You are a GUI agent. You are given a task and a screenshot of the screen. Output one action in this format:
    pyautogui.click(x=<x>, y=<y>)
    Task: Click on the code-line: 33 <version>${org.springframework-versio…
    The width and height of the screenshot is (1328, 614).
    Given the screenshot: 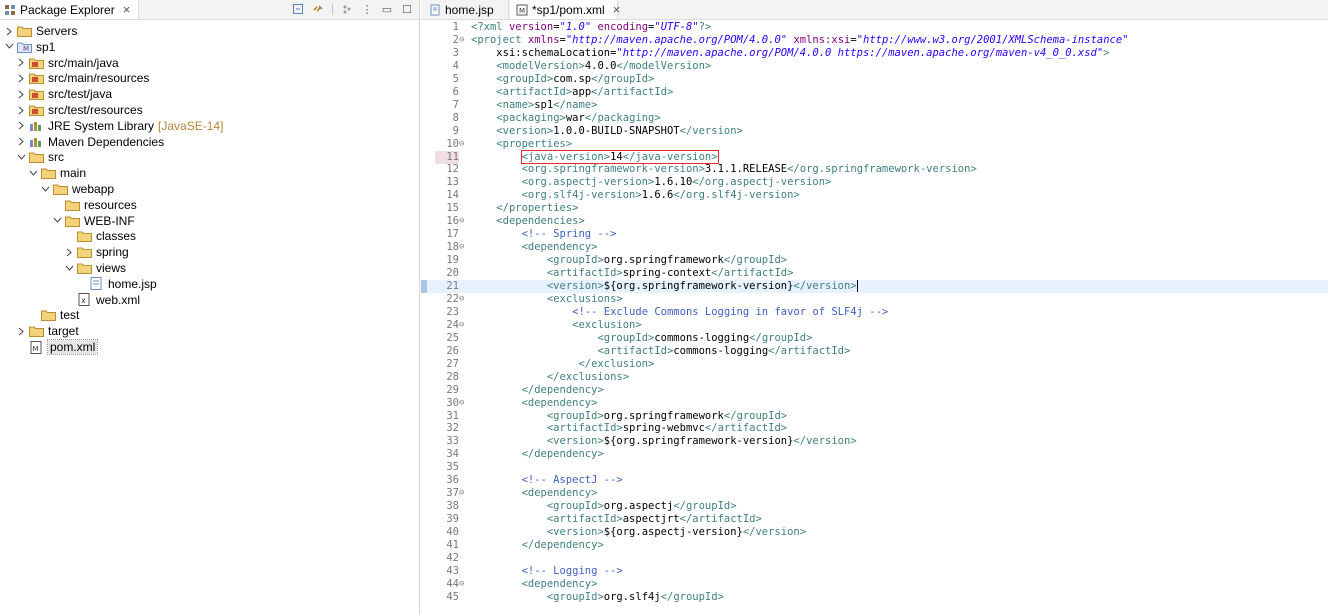 What is the action you would take?
    pyautogui.click(x=874, y=441)
    